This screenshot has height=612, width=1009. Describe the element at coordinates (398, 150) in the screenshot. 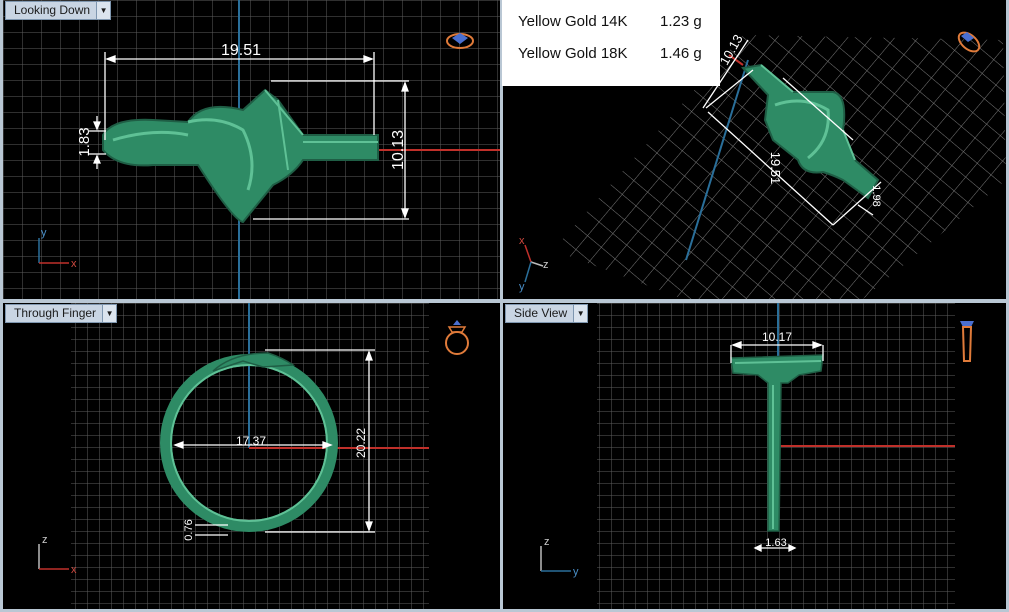

I see `dim-height-label: 10.13` at that location.